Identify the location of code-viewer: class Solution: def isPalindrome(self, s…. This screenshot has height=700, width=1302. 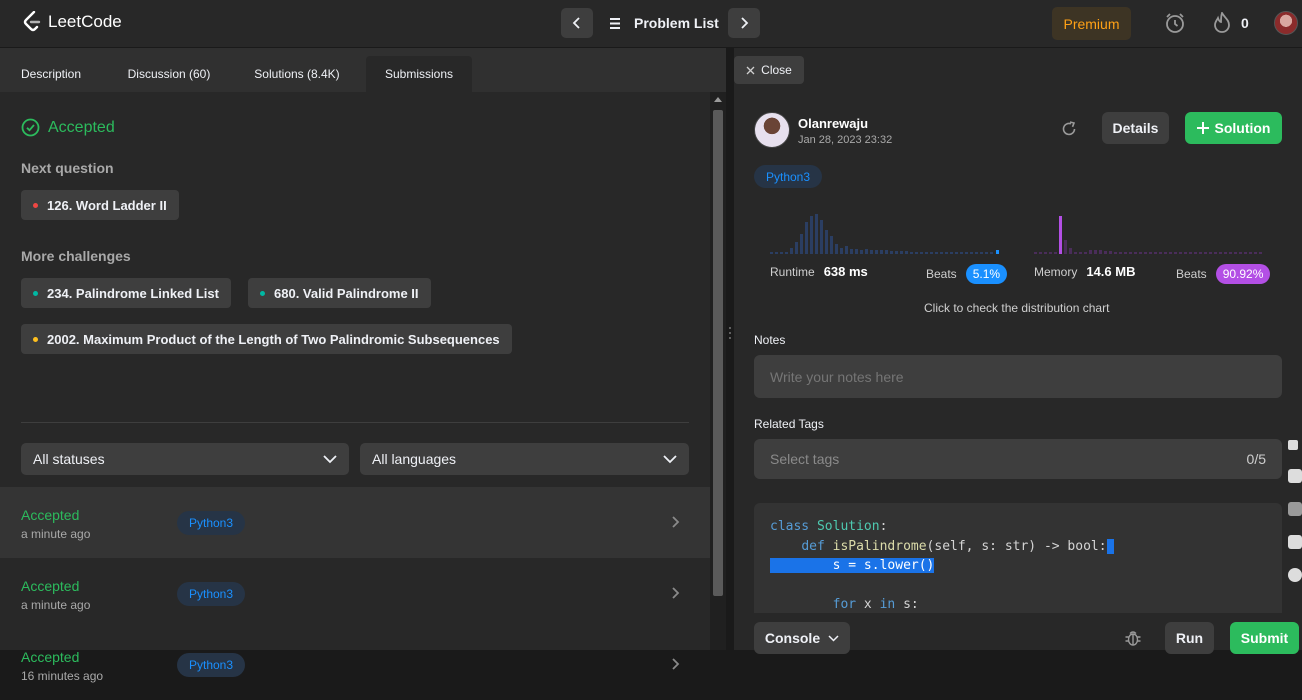
(1018, 558).